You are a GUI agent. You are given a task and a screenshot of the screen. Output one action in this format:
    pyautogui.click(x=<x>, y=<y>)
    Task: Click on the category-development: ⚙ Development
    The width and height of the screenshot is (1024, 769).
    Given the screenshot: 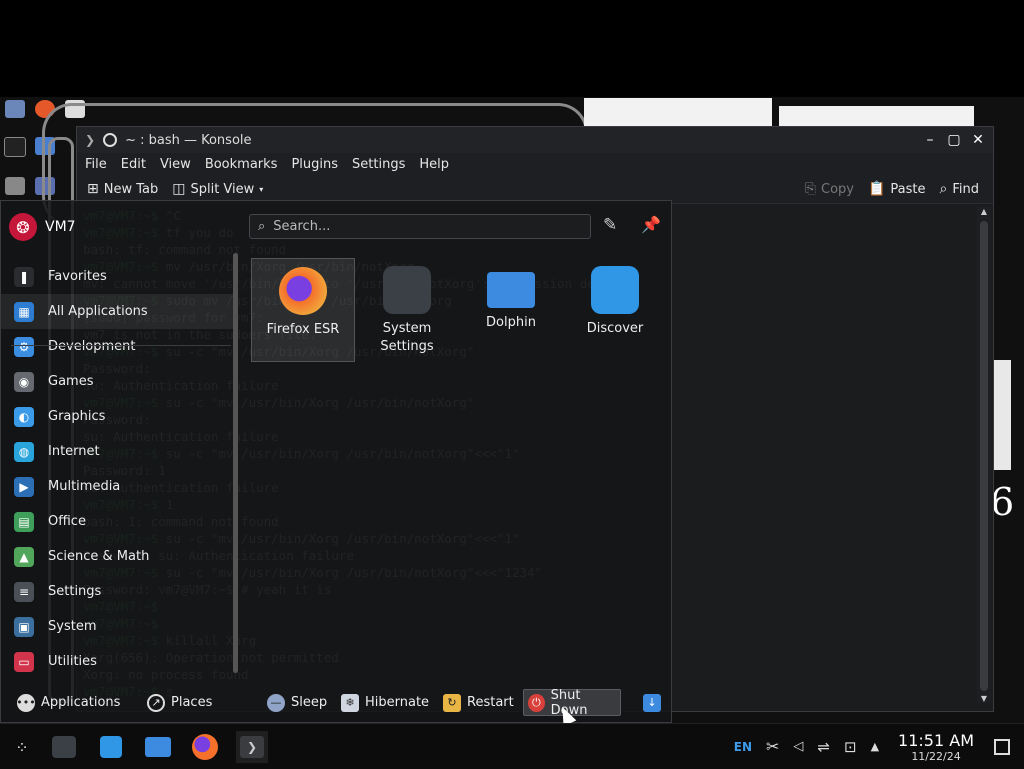 What is the action you would take?
    pyautogui.click(x=119, y=346)
    